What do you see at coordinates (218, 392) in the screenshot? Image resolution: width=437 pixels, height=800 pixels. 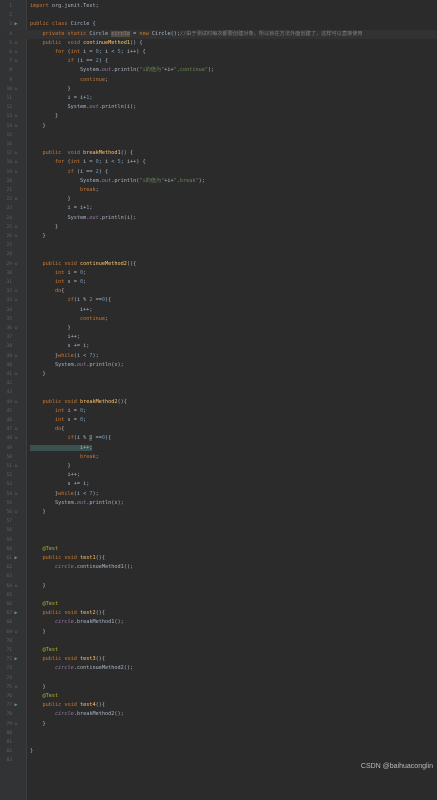 I see `code-line: 43` at bounding box center [218, 392].